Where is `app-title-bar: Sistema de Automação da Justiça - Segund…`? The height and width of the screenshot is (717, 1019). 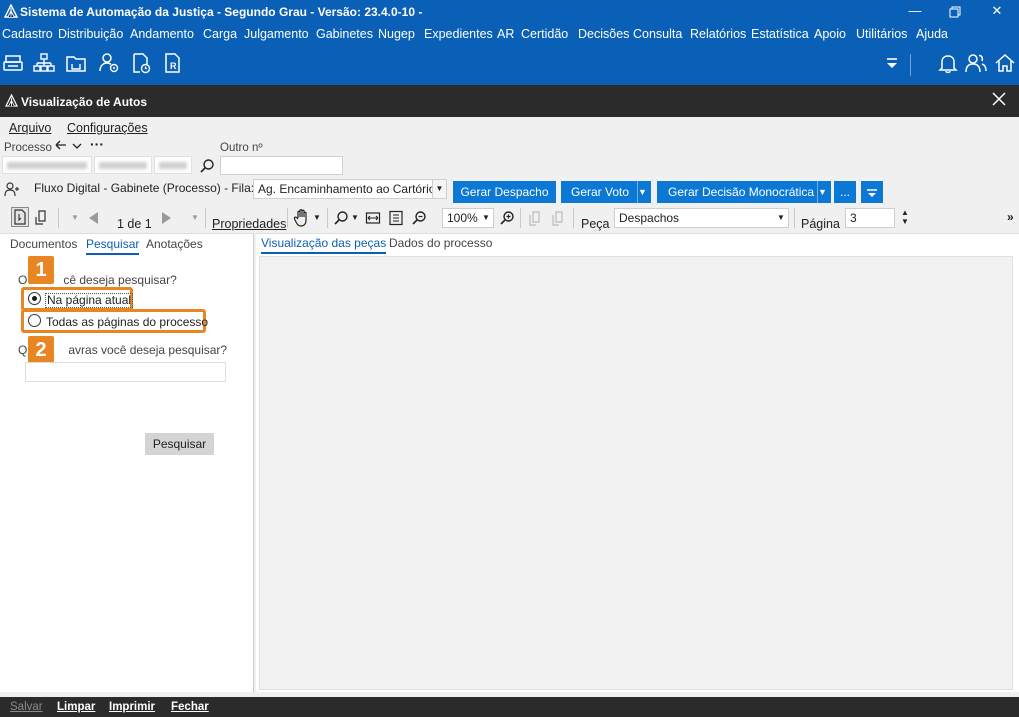 app-title-bar: Sistema de Automação da Justiça - Segund… is located at coordinates (509, 12).